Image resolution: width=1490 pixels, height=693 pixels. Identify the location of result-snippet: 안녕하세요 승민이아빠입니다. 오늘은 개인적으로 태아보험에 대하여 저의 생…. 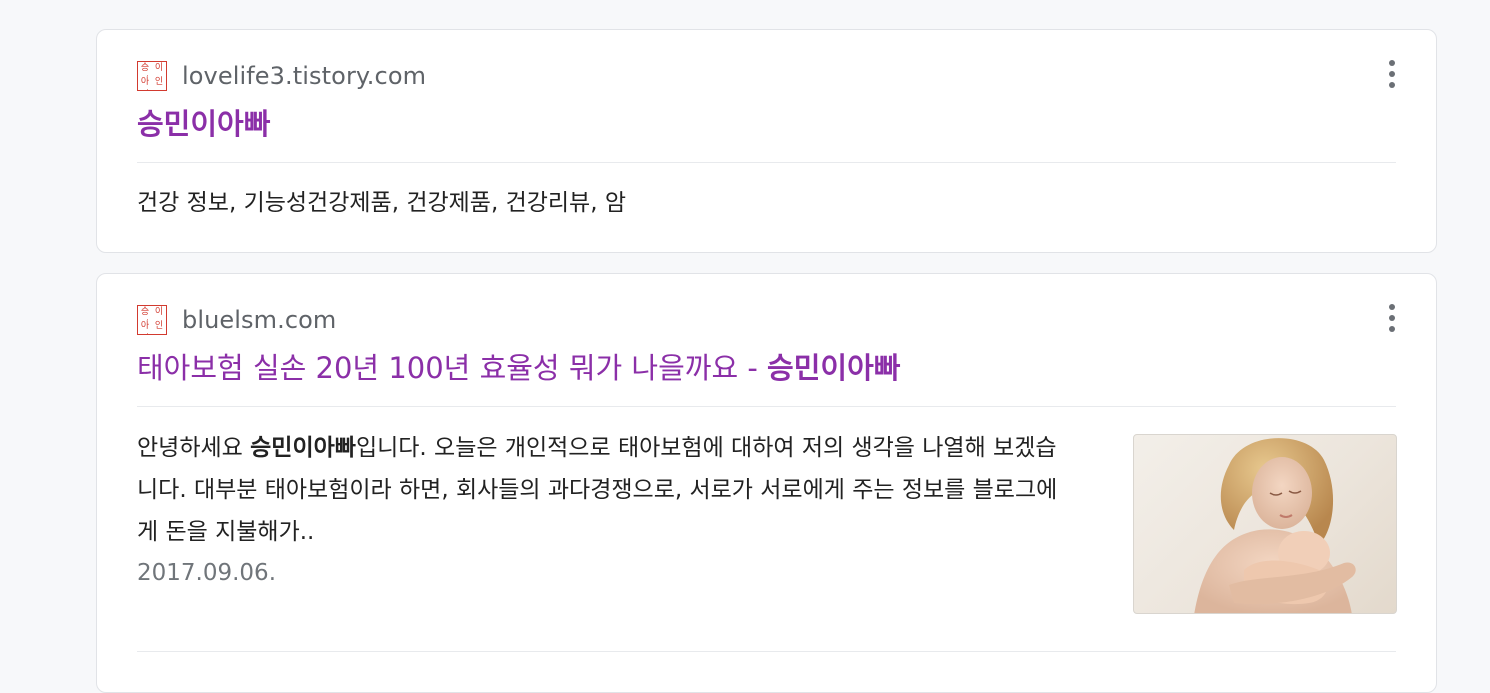
(617, 490).